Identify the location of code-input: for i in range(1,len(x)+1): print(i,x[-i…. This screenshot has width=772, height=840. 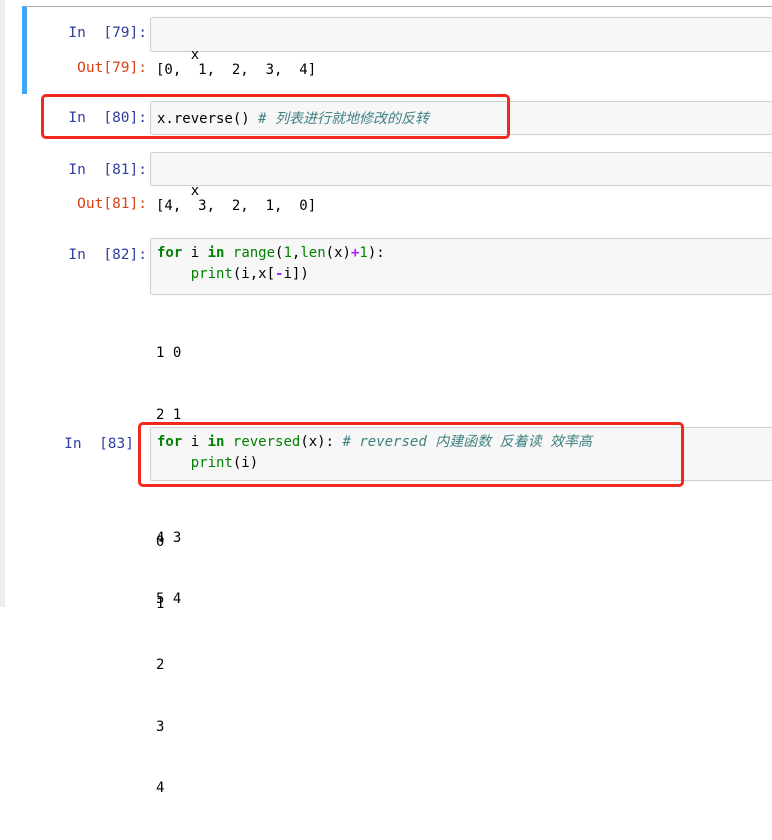
(461, 266).